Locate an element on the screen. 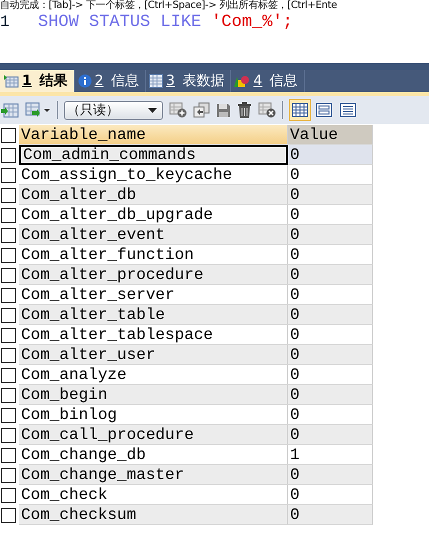 The height and width of the screenshot is (544, 429). delete-grid-icon is located at coordinates (267, 110).